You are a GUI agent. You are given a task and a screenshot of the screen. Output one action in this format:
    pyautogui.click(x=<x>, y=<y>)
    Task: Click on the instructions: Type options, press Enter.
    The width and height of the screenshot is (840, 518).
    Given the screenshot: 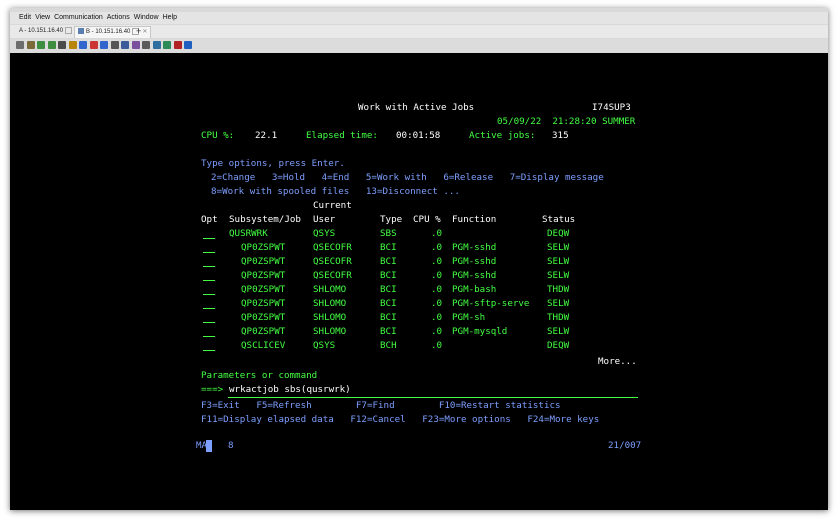 What is the action you would take?
    pyautogui.click(x=273, y=163)
    